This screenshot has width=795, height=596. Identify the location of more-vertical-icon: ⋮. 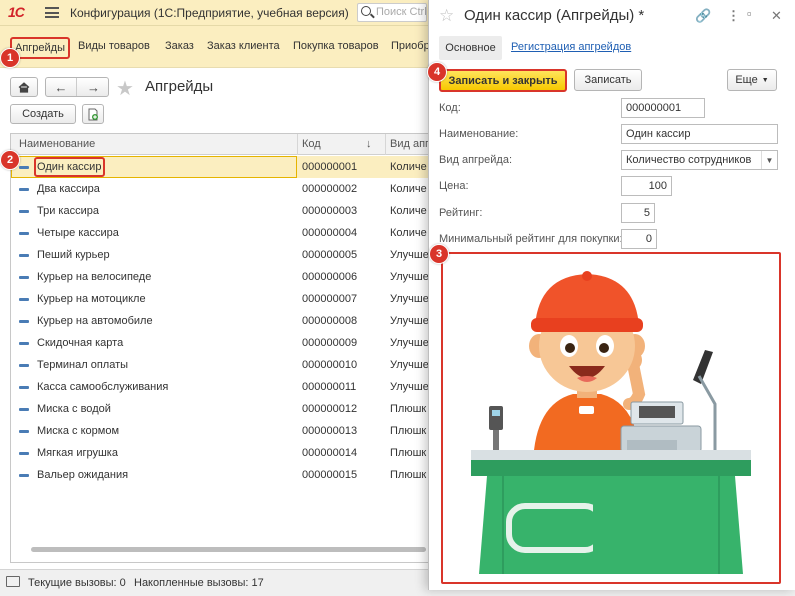
(733, 16).